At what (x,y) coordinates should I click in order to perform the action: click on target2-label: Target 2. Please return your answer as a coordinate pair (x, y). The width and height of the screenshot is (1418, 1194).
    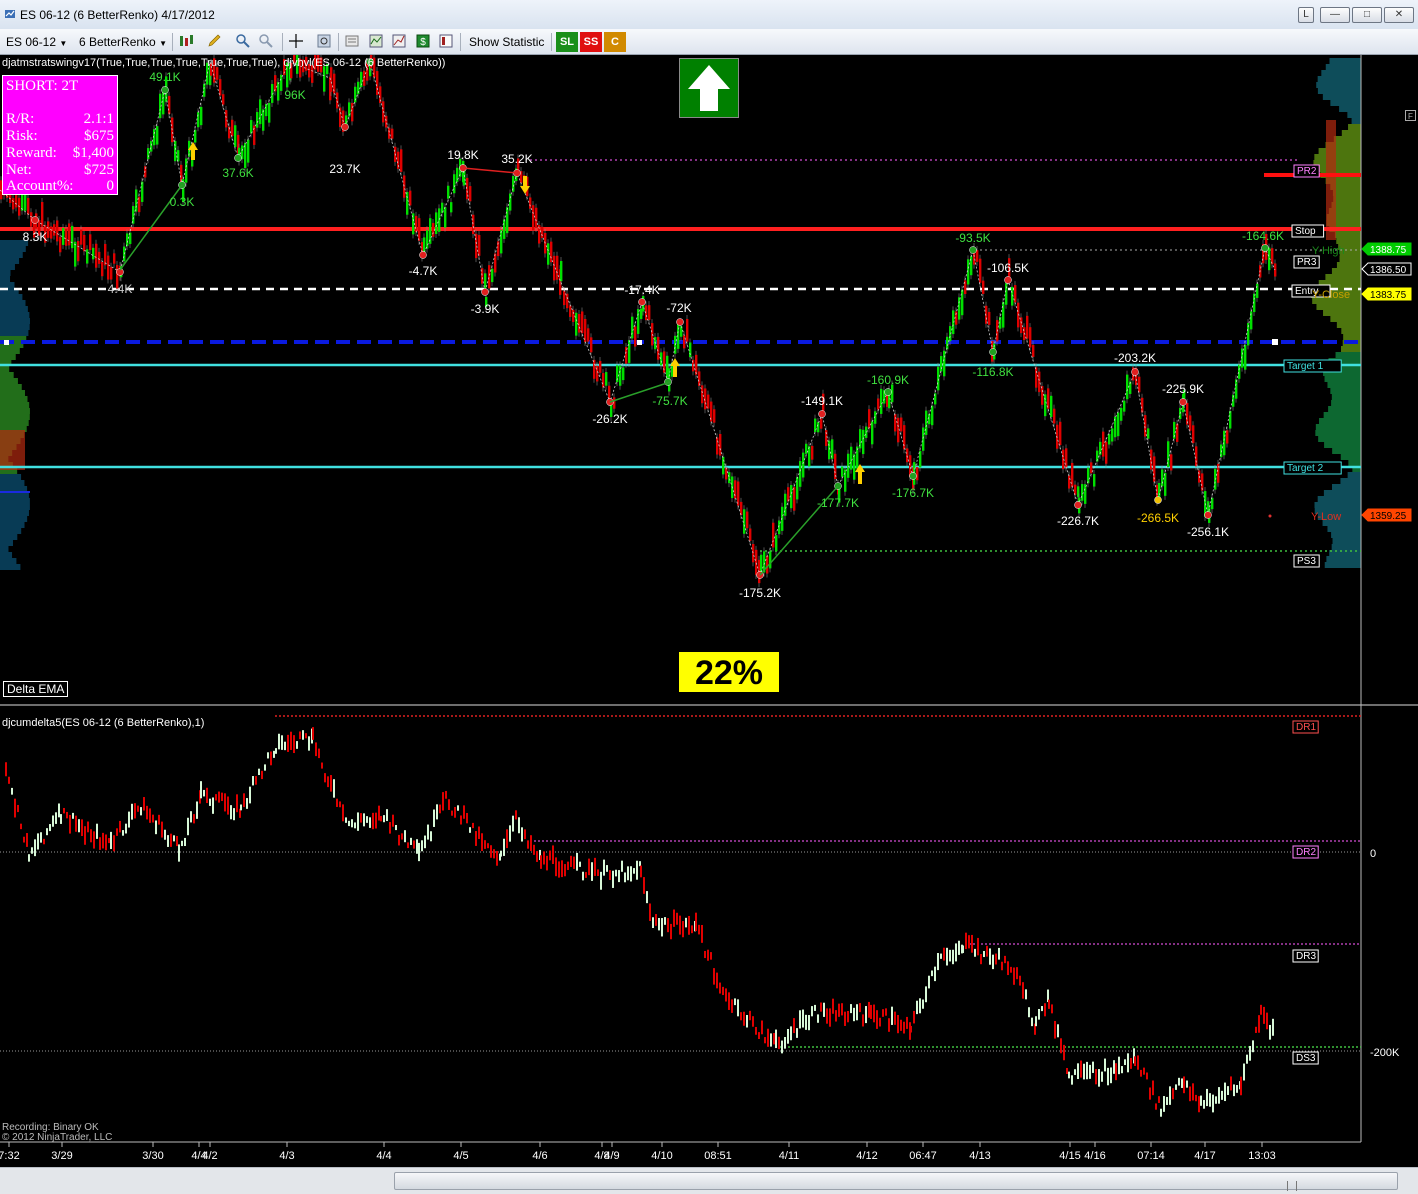
    Looking at the image, I should click on (1312, 468).